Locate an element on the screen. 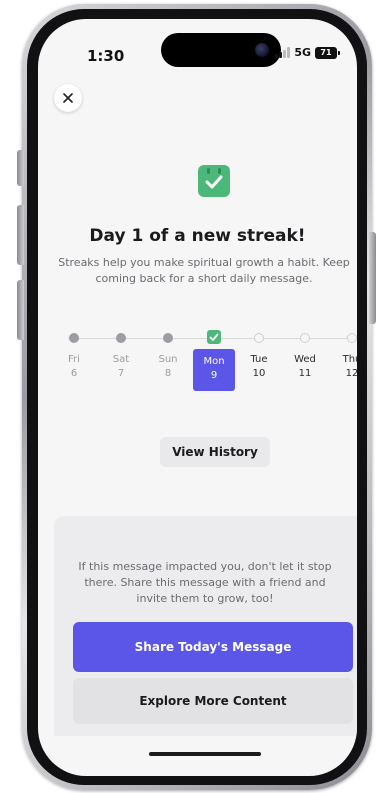  day-number: 10 is located at coordinates (259, 373).